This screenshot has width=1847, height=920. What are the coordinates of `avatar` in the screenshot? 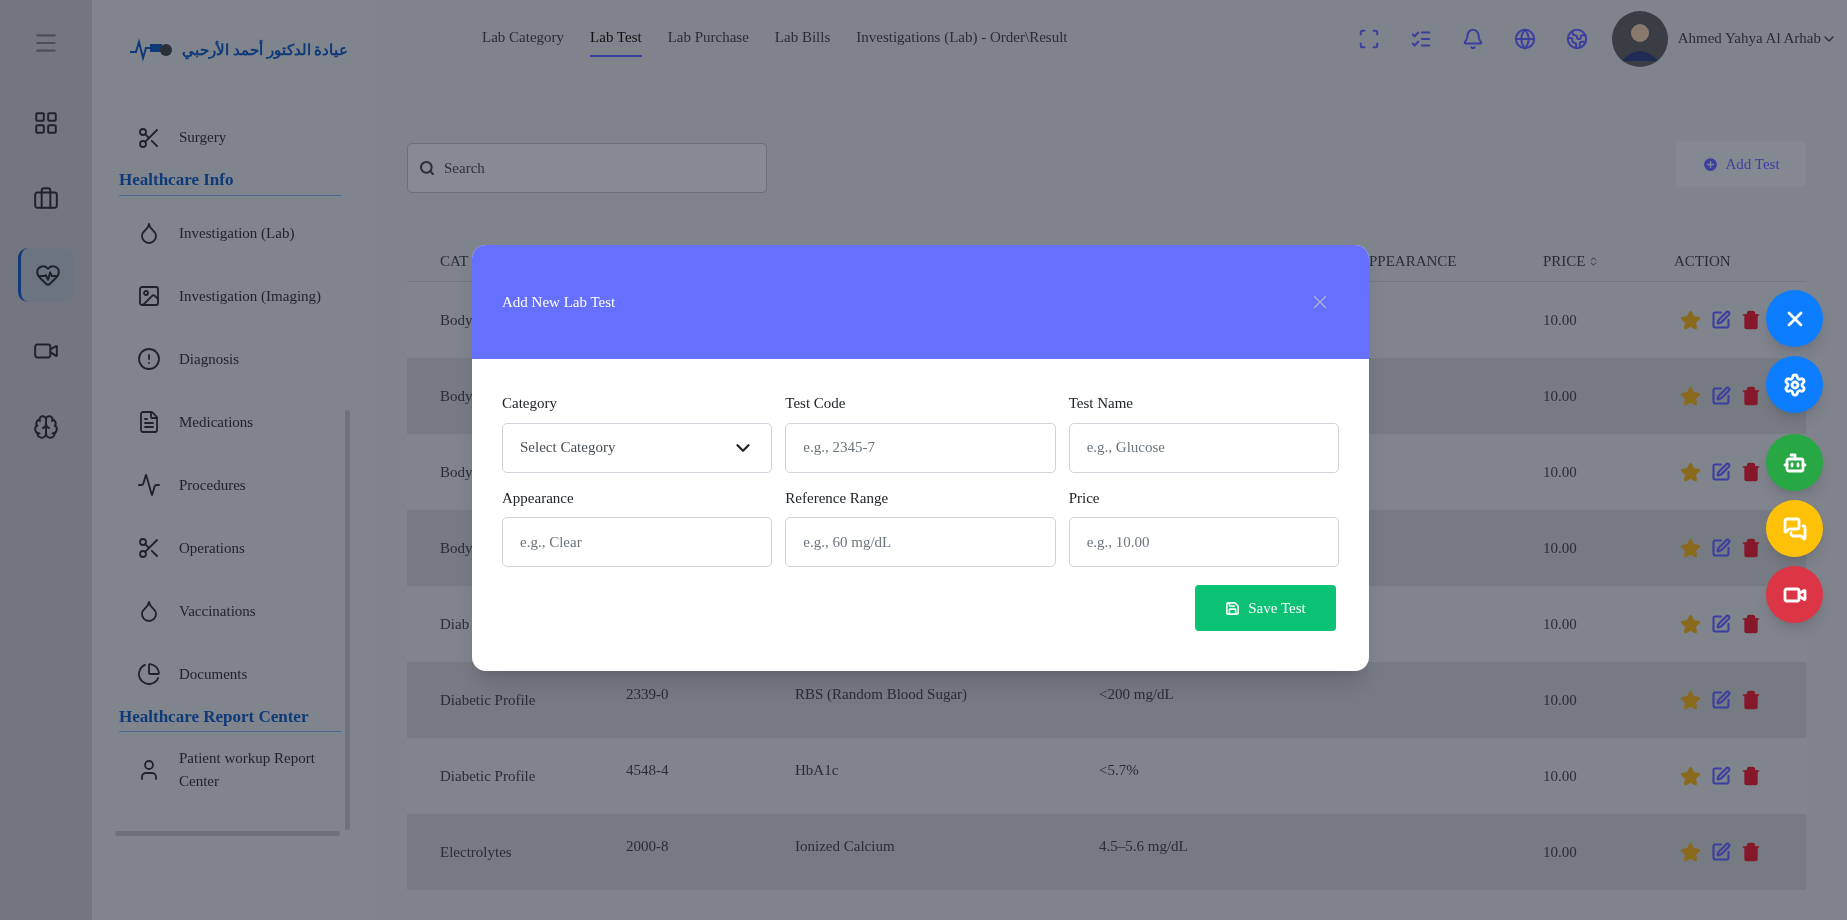 It's located at (1639, 38).